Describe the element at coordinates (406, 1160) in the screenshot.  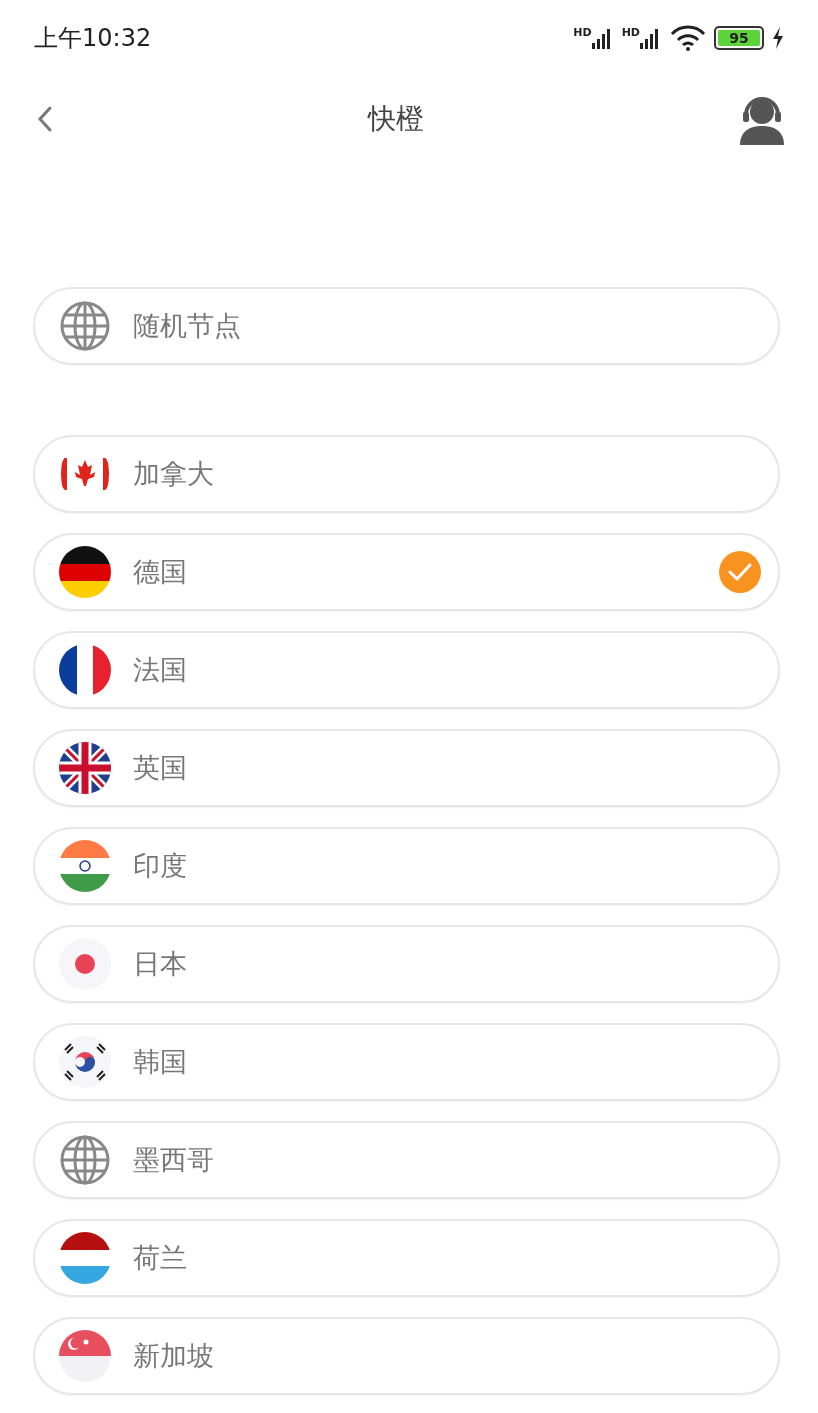
I see `node-option: 墨西哥` at that location.